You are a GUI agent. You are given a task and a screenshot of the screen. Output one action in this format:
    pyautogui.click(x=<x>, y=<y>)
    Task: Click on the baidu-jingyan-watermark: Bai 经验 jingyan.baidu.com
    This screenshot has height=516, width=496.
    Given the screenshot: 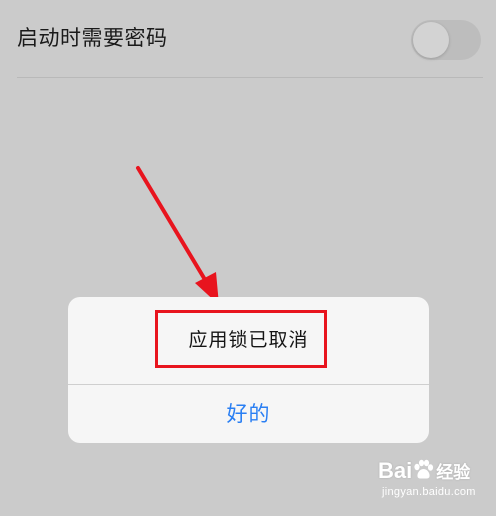 What is the action you would take?
    pyautogui.click(x=434, y=484)
    